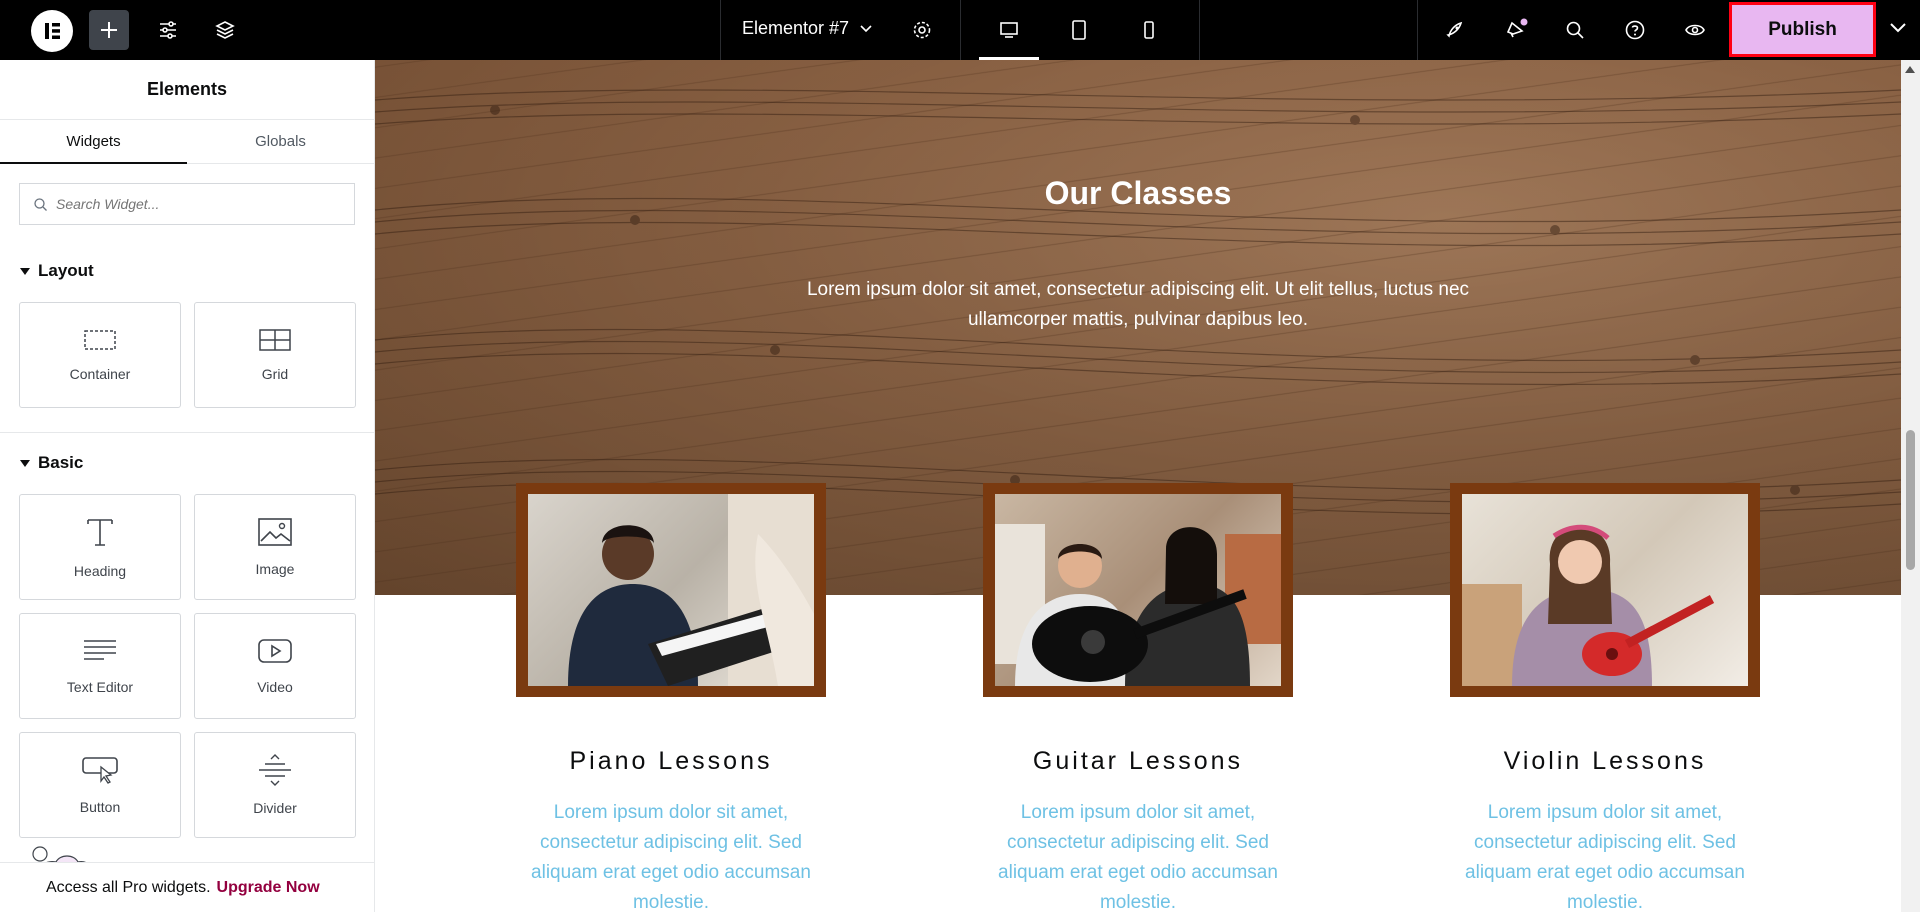  What do you see at coordinates (1138, 761) in the screenshot?
I see `card-title: Guitar Lessons` at bounding box center [1138, 761].